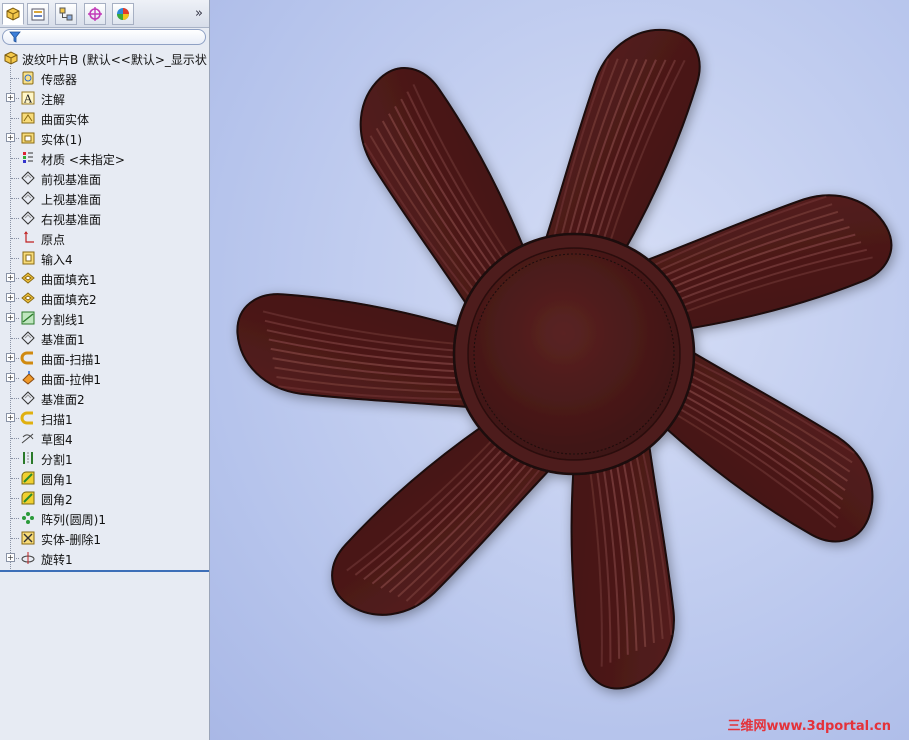  Describe the element at coordinates (57, 440) in the screenshot. I see `tree-item-label: 草图4` at that location.